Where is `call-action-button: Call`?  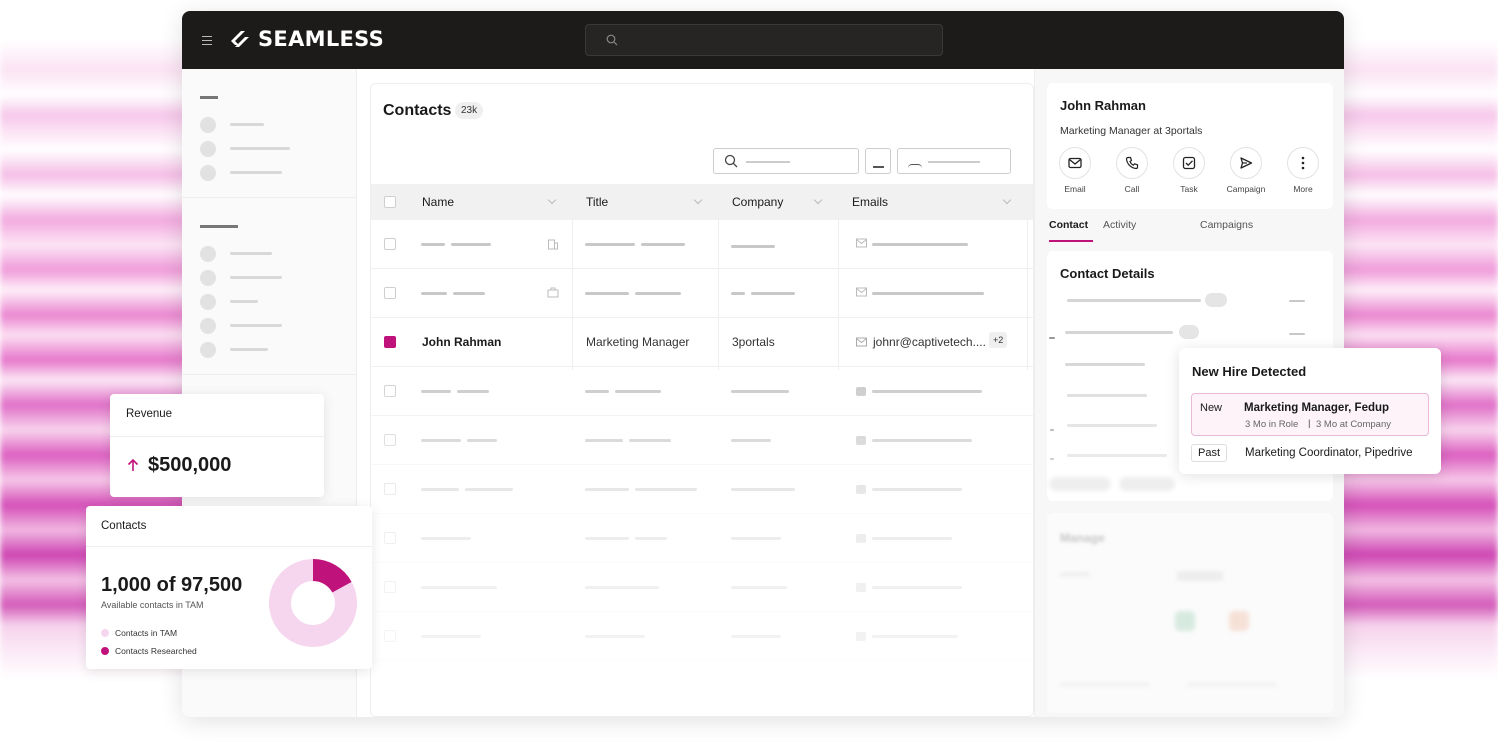 call-action-button: Call is located at coordinates (1132, 170).